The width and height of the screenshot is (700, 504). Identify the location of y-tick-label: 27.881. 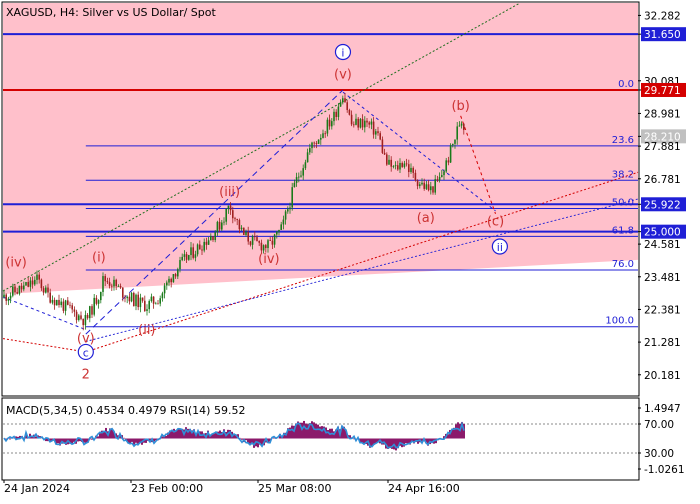
(662, 147).